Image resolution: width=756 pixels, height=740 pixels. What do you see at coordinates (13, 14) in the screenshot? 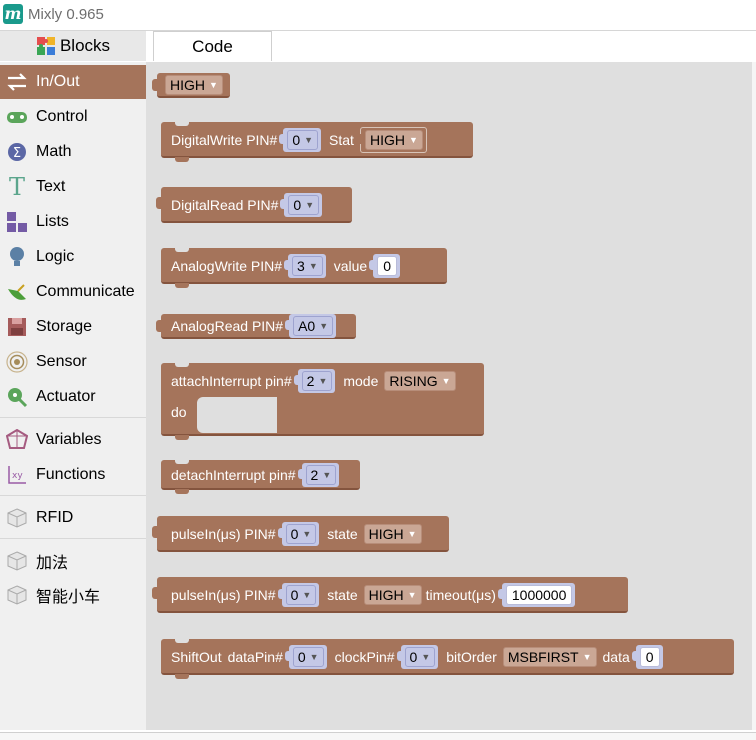
I see `mixly-logo-icon: m` at bounding box center [13, 14].